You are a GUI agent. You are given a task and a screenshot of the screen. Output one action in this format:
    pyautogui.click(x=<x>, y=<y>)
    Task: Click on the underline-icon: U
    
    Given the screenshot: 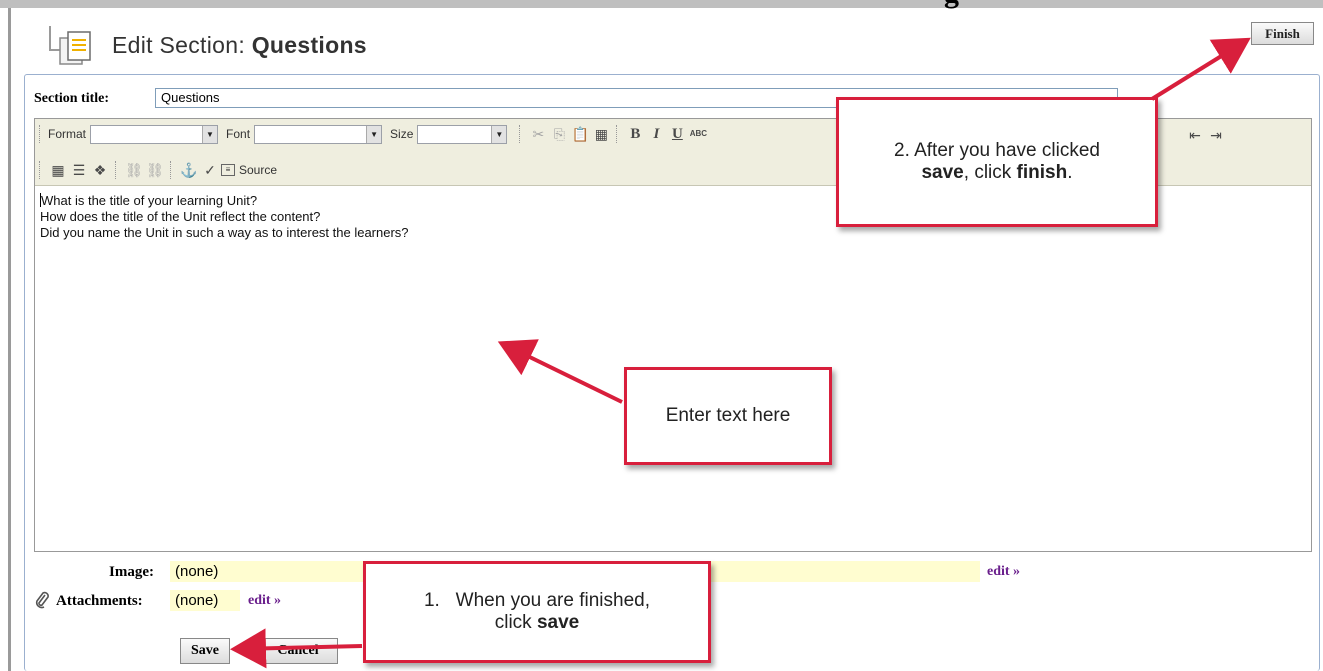 What is the action you would take?
    pyautogui.click(x=677, y=134)
    